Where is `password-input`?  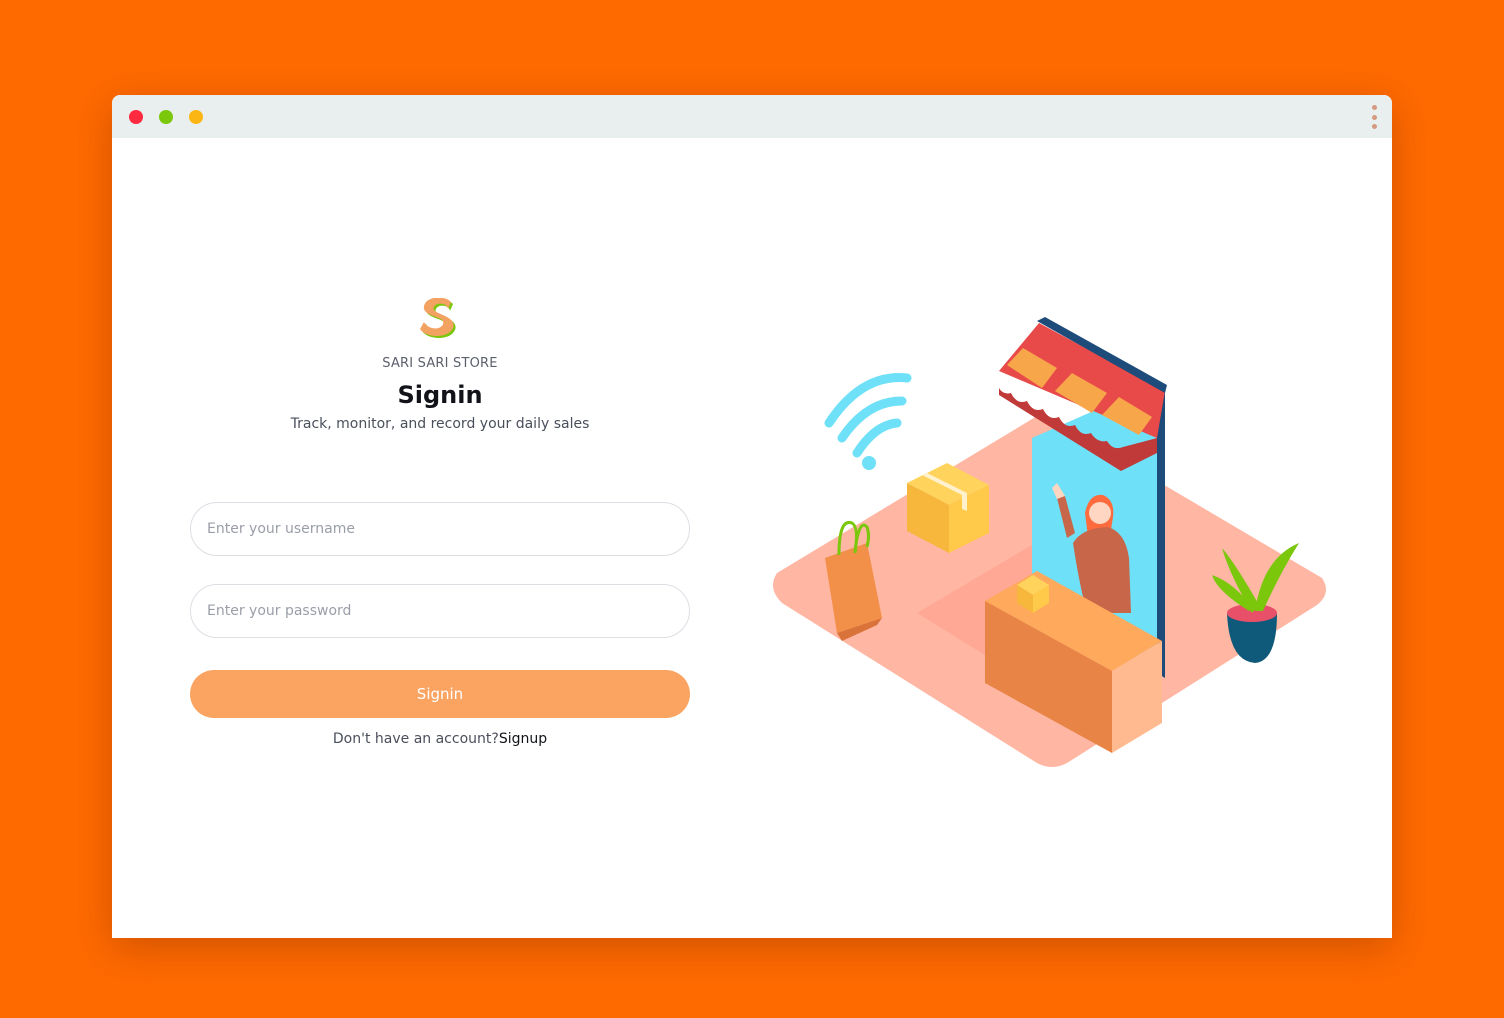
password-input is located at coordinates (440, 611).